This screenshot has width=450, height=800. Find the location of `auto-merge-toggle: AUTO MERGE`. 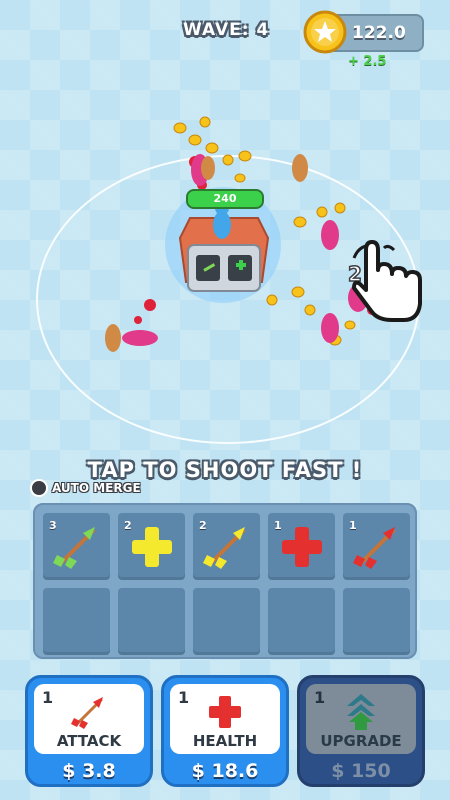

auto-merge-toggle: AUTO MERGE is located at coordinates (85, 488).